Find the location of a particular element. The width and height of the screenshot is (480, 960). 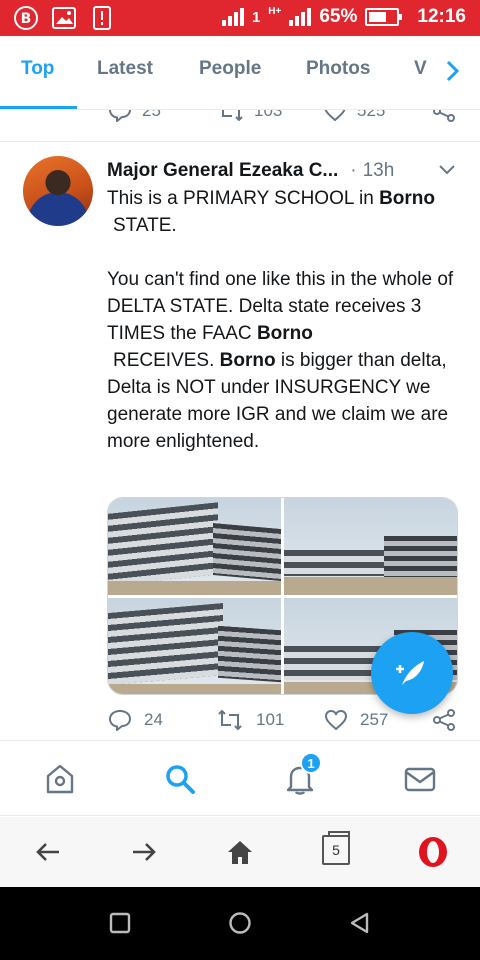

back-triangle-icon is located at coordinates (360, 923).